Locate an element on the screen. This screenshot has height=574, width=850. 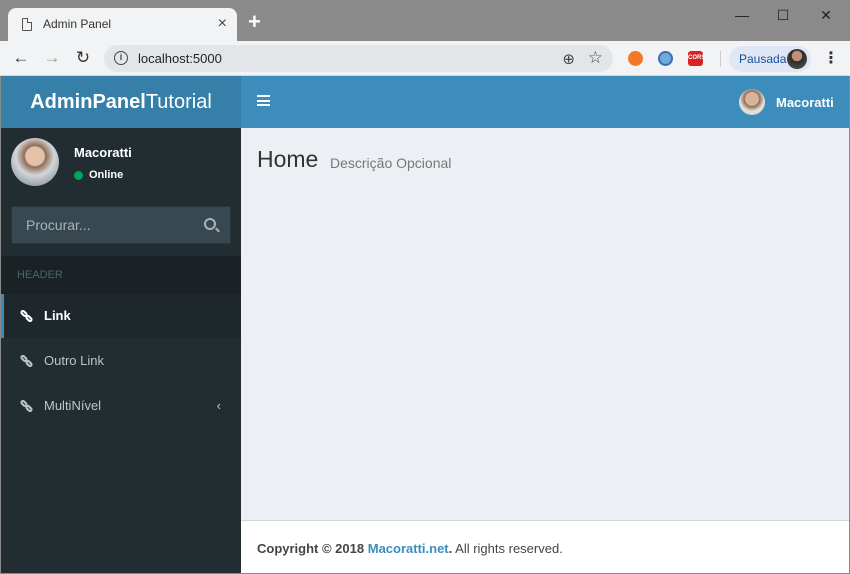
profile-avatar is located at coordinates (797, 59).